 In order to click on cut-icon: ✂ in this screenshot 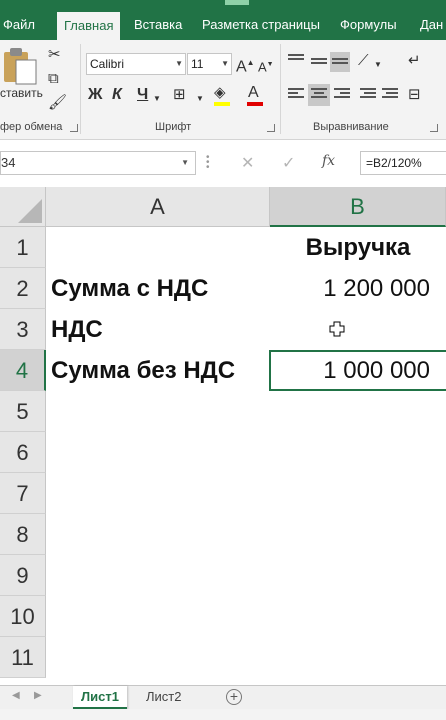, I will do `click(54, 55)`.